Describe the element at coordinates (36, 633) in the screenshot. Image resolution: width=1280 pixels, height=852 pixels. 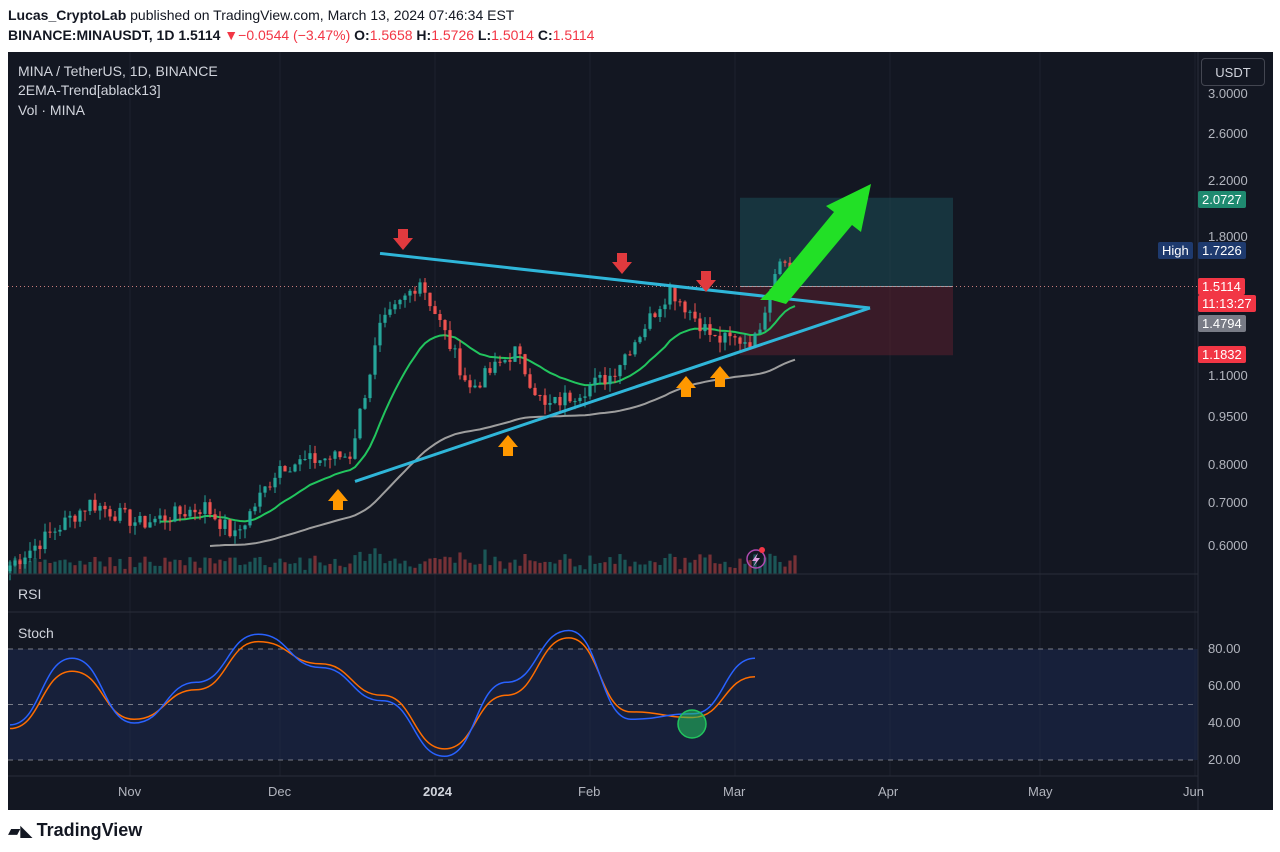
I see `stoch-pane-title: Stoch` at that location.